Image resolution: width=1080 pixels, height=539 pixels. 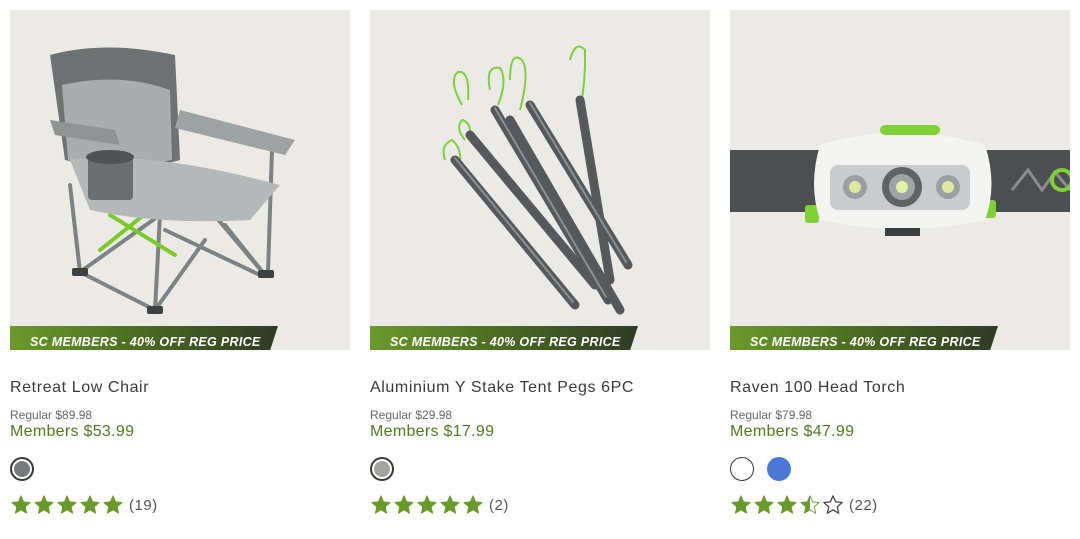 I want to click on head-torch-image, so click(x=900, y=180).